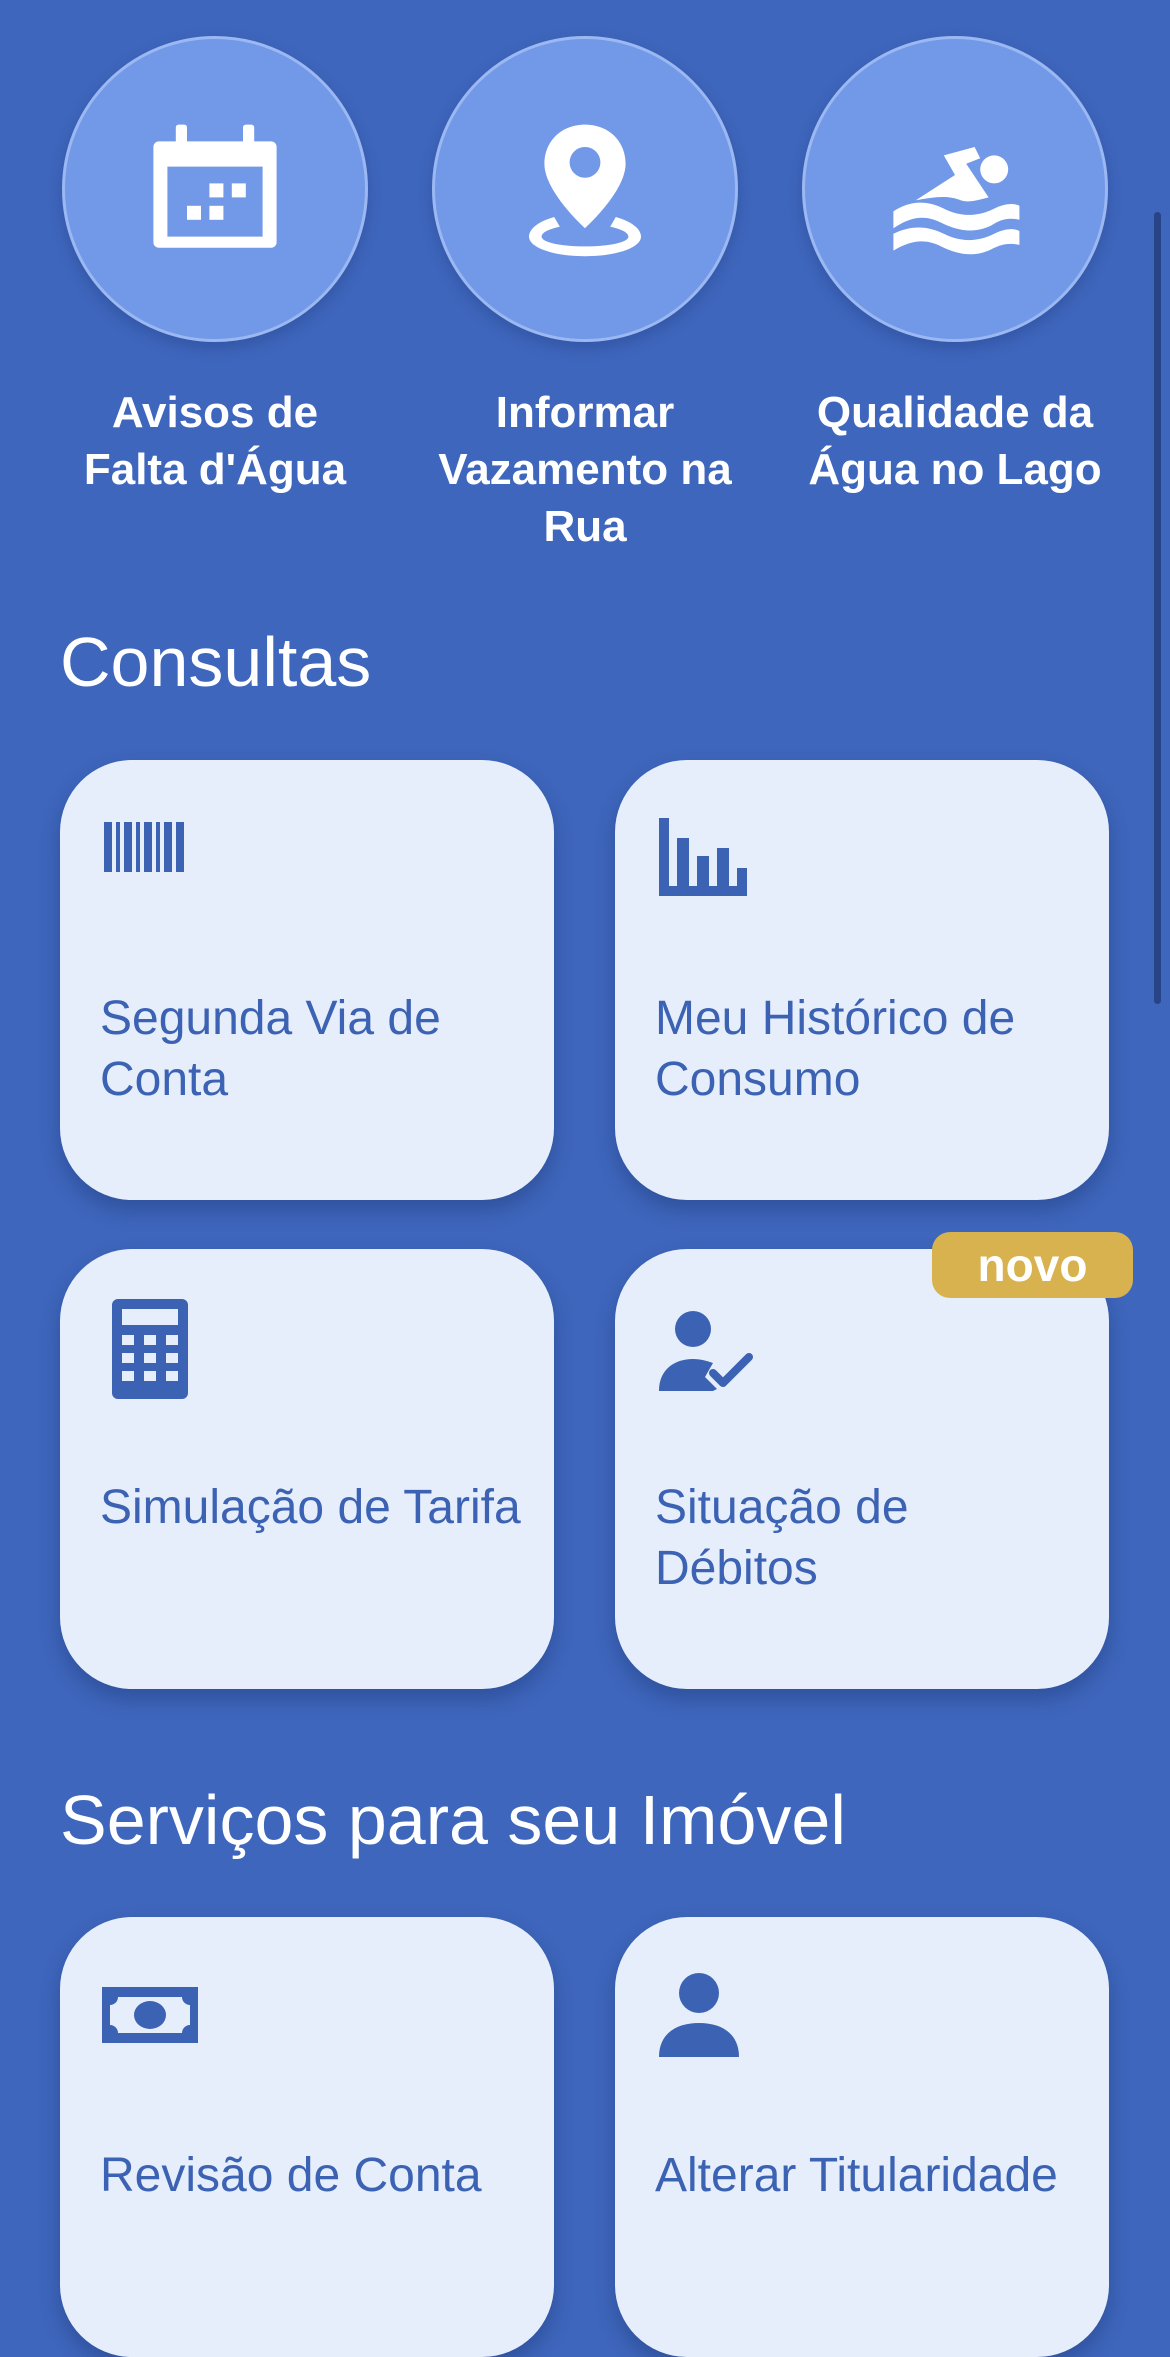 This screenshot has height=2357, width=1170. Describe the element at coordinates (862, 980) in the screenshot. I see `card-consumption-history: Meu Histórico de Consumo` at that location.